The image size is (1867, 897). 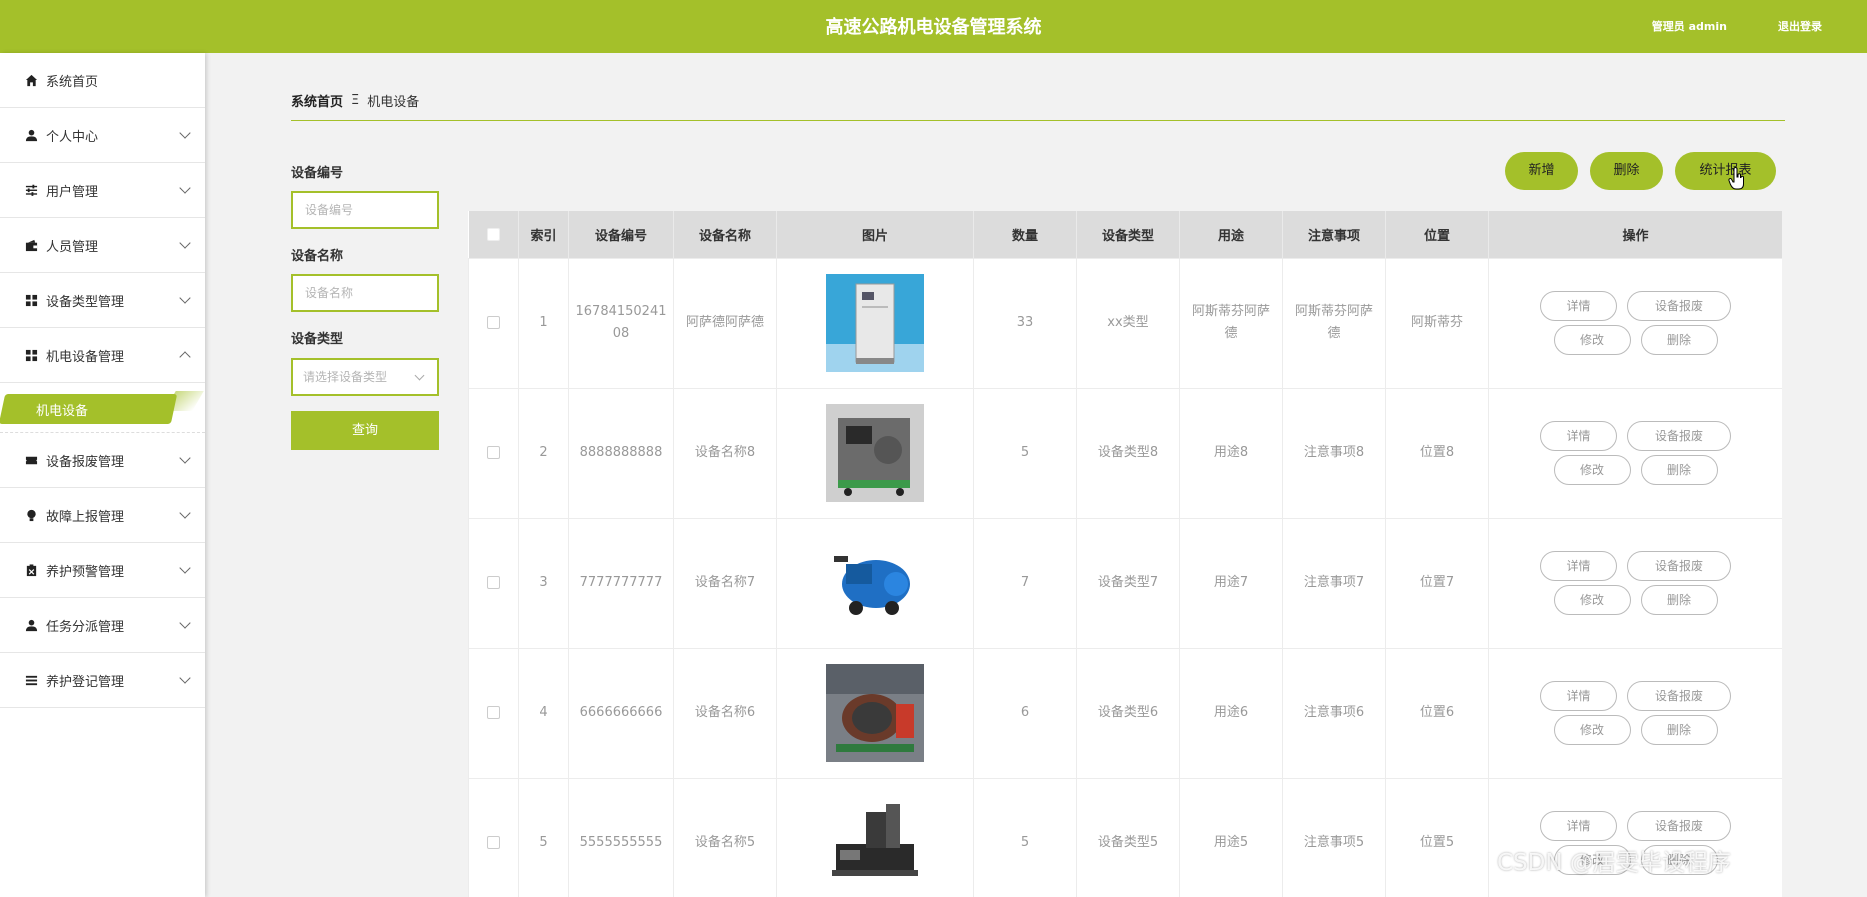 I want to click on sidebar-item-home: 系统首页, so click(x=102, y=80).